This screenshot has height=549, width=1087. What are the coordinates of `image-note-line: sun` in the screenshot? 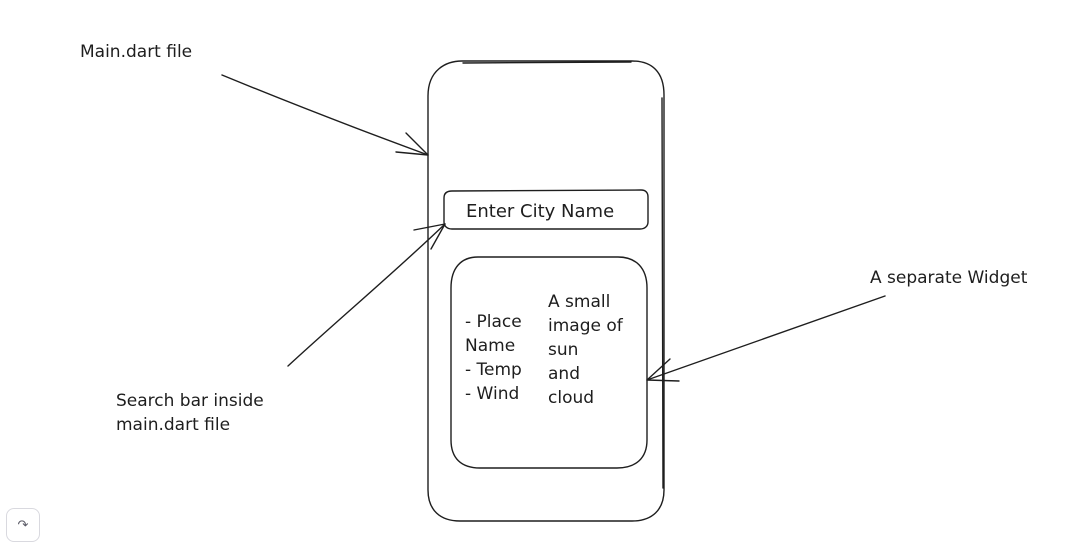 It's located at (563, 350).